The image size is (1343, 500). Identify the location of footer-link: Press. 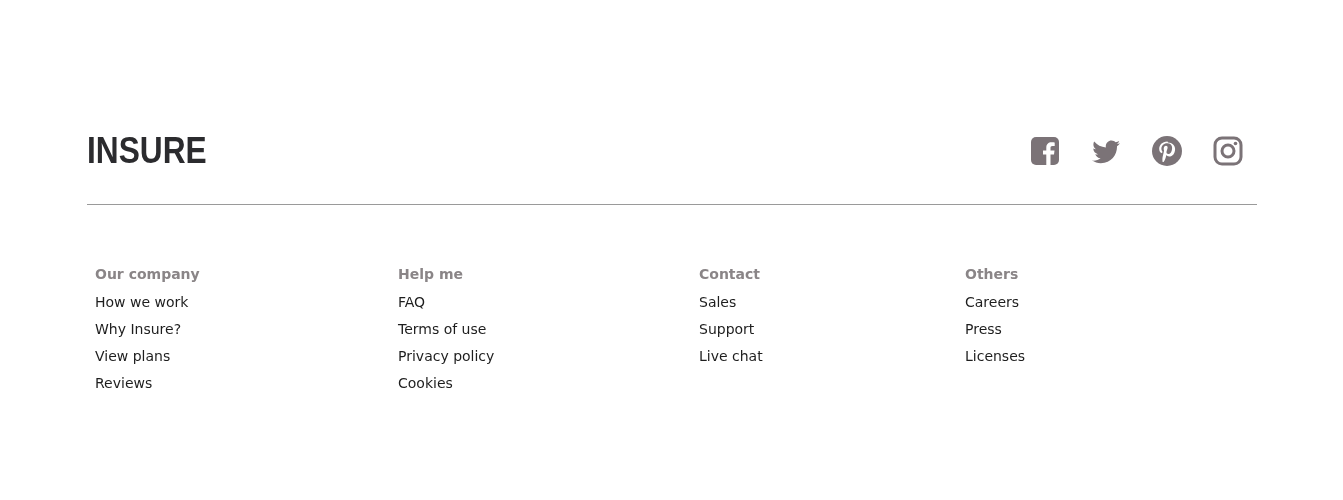
(1111, 329).